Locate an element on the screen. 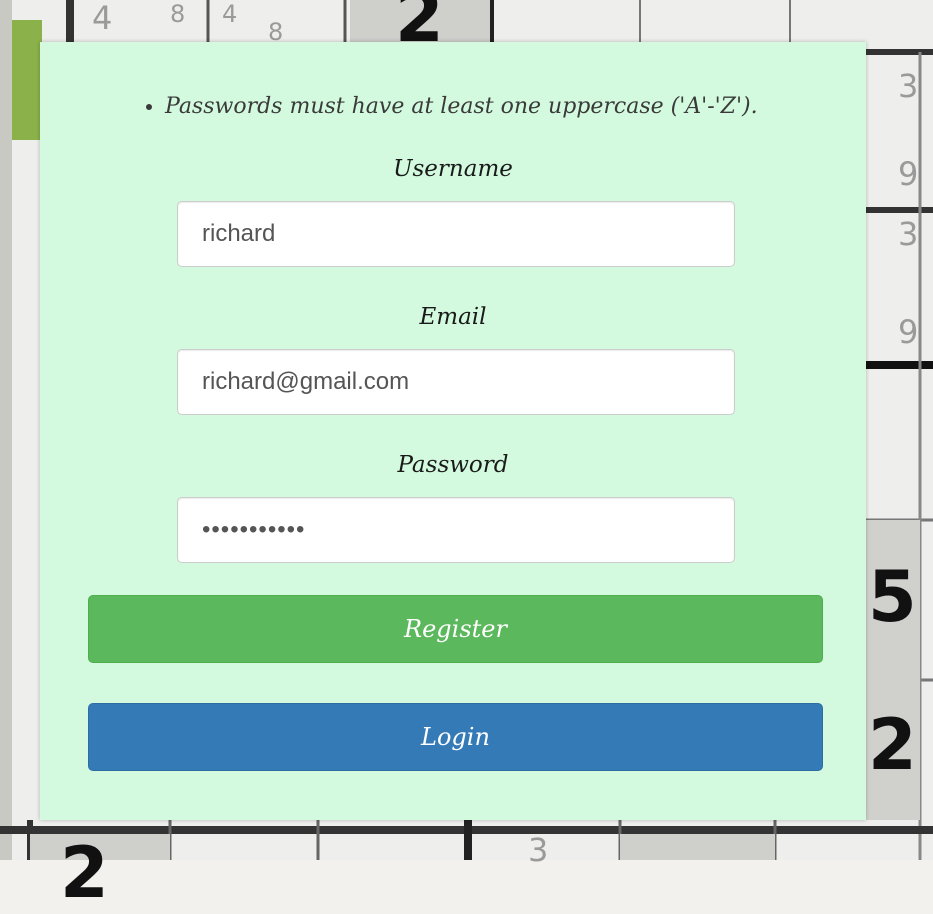 This screenshot has height=914, width=933. login-button: Login is located at coordinates (455, 737).